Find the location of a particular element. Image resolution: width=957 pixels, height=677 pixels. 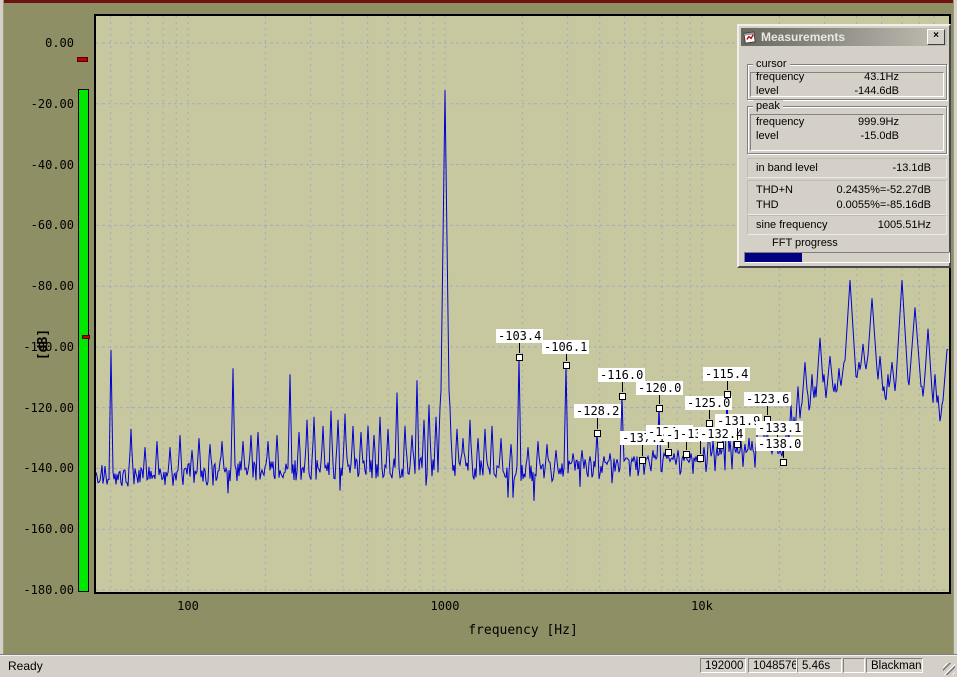

x-axis-title: frequency [Hz] is located at coordinates (523, 630).